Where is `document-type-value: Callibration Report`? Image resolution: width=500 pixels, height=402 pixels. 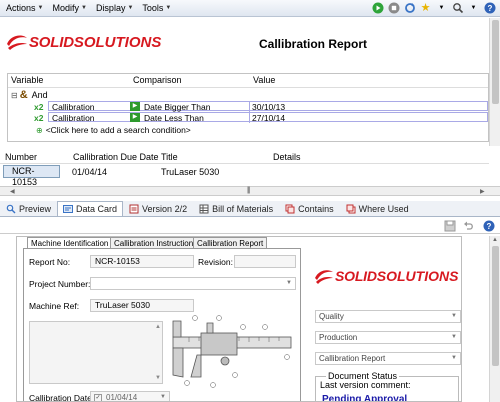
document-type-value: Callibration Report is located at coordinates (352, 358).